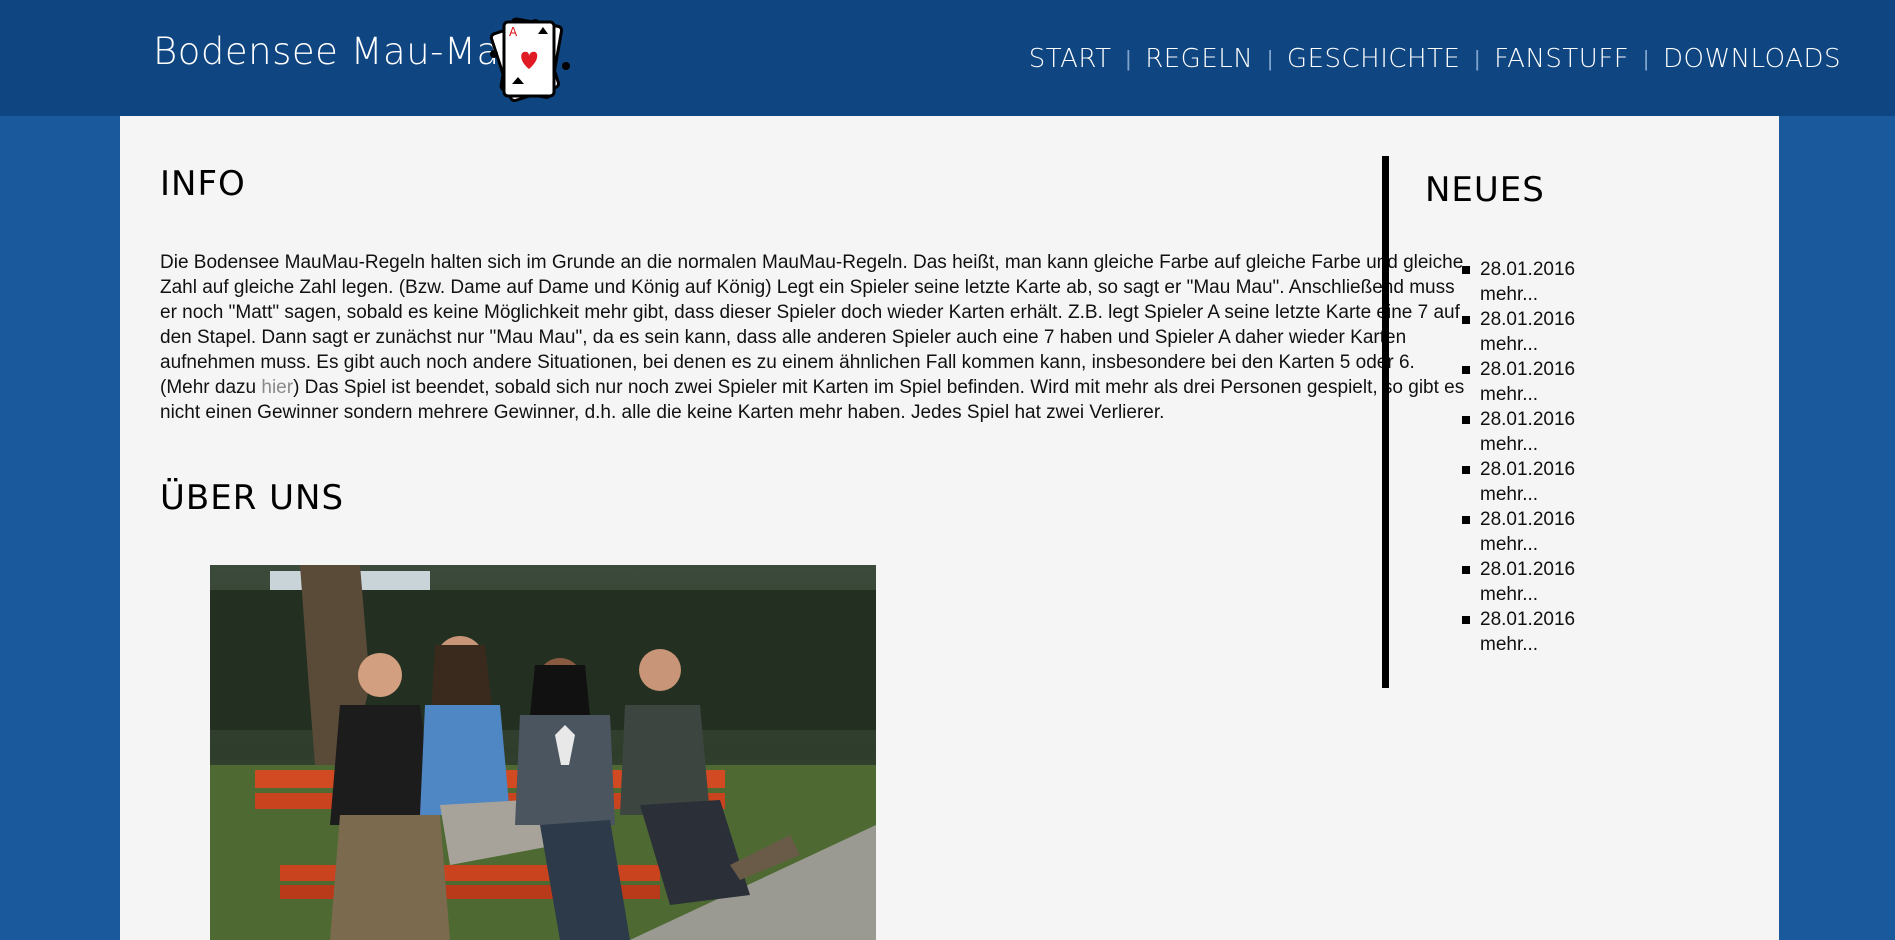 The height and width of the screenshot is (940, 1895). I want to click on nav-regeln: REGELN, so click(1199, 59).